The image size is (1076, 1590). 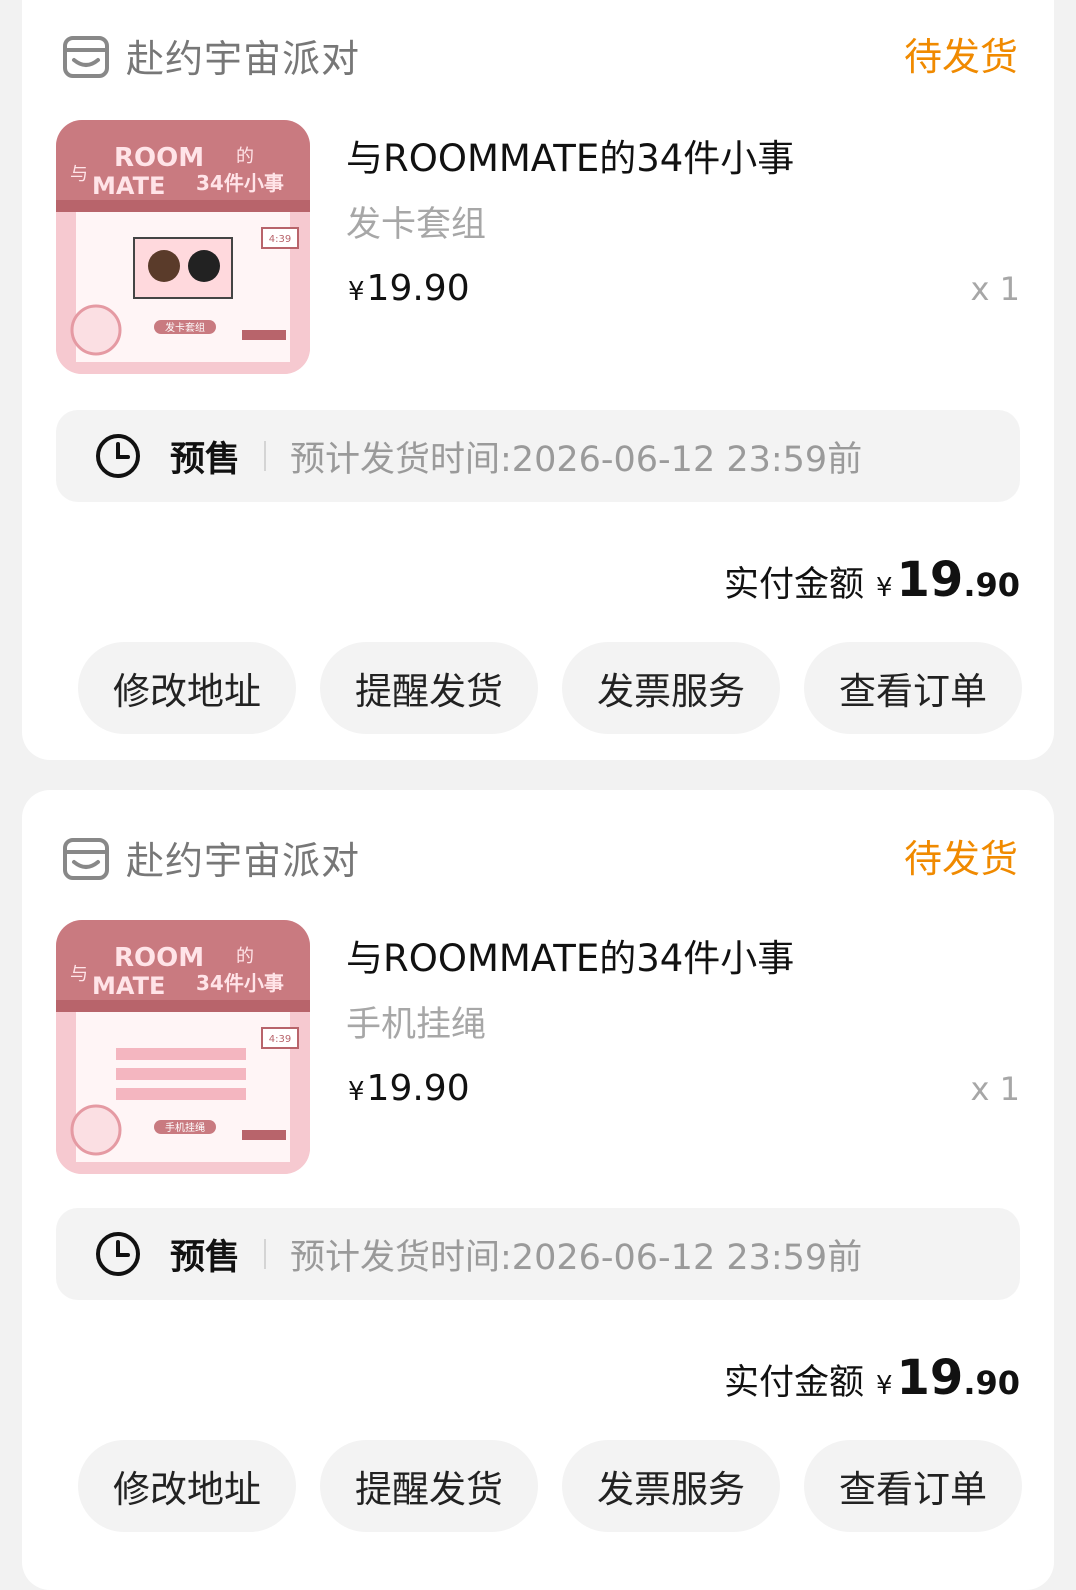 I want to click on product-spec: 发卡套组, so click(x=416, y=225).